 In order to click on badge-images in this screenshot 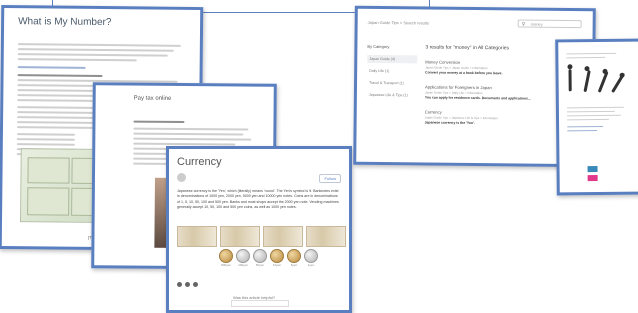, I will do `click(592, 175)`.